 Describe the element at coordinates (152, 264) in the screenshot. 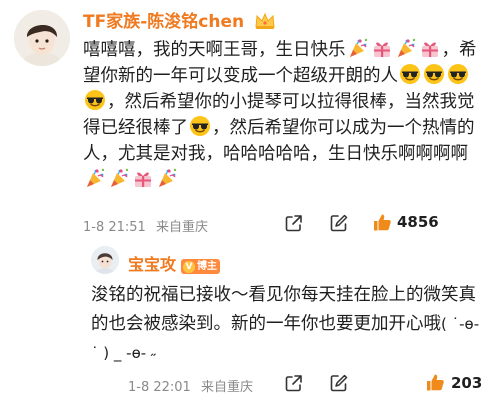

I see `reply-name-text: 宝宝攻` at that location.